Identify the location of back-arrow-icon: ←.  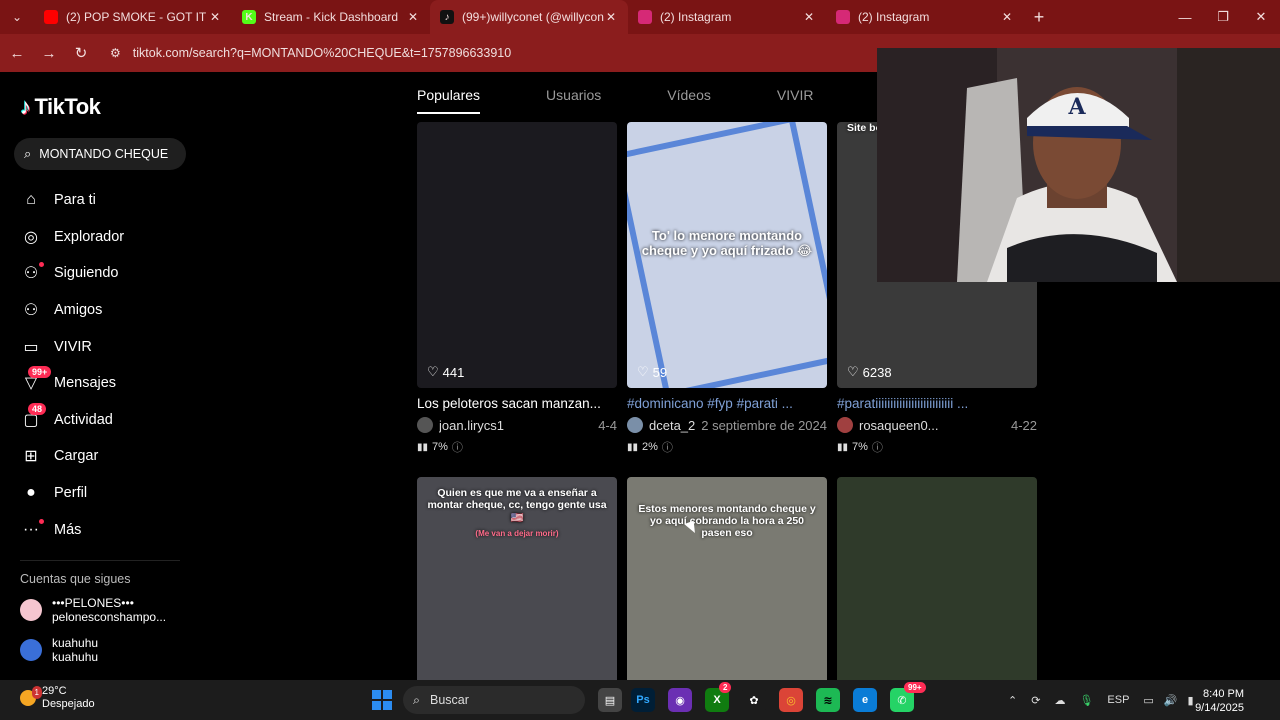
(17, 53).